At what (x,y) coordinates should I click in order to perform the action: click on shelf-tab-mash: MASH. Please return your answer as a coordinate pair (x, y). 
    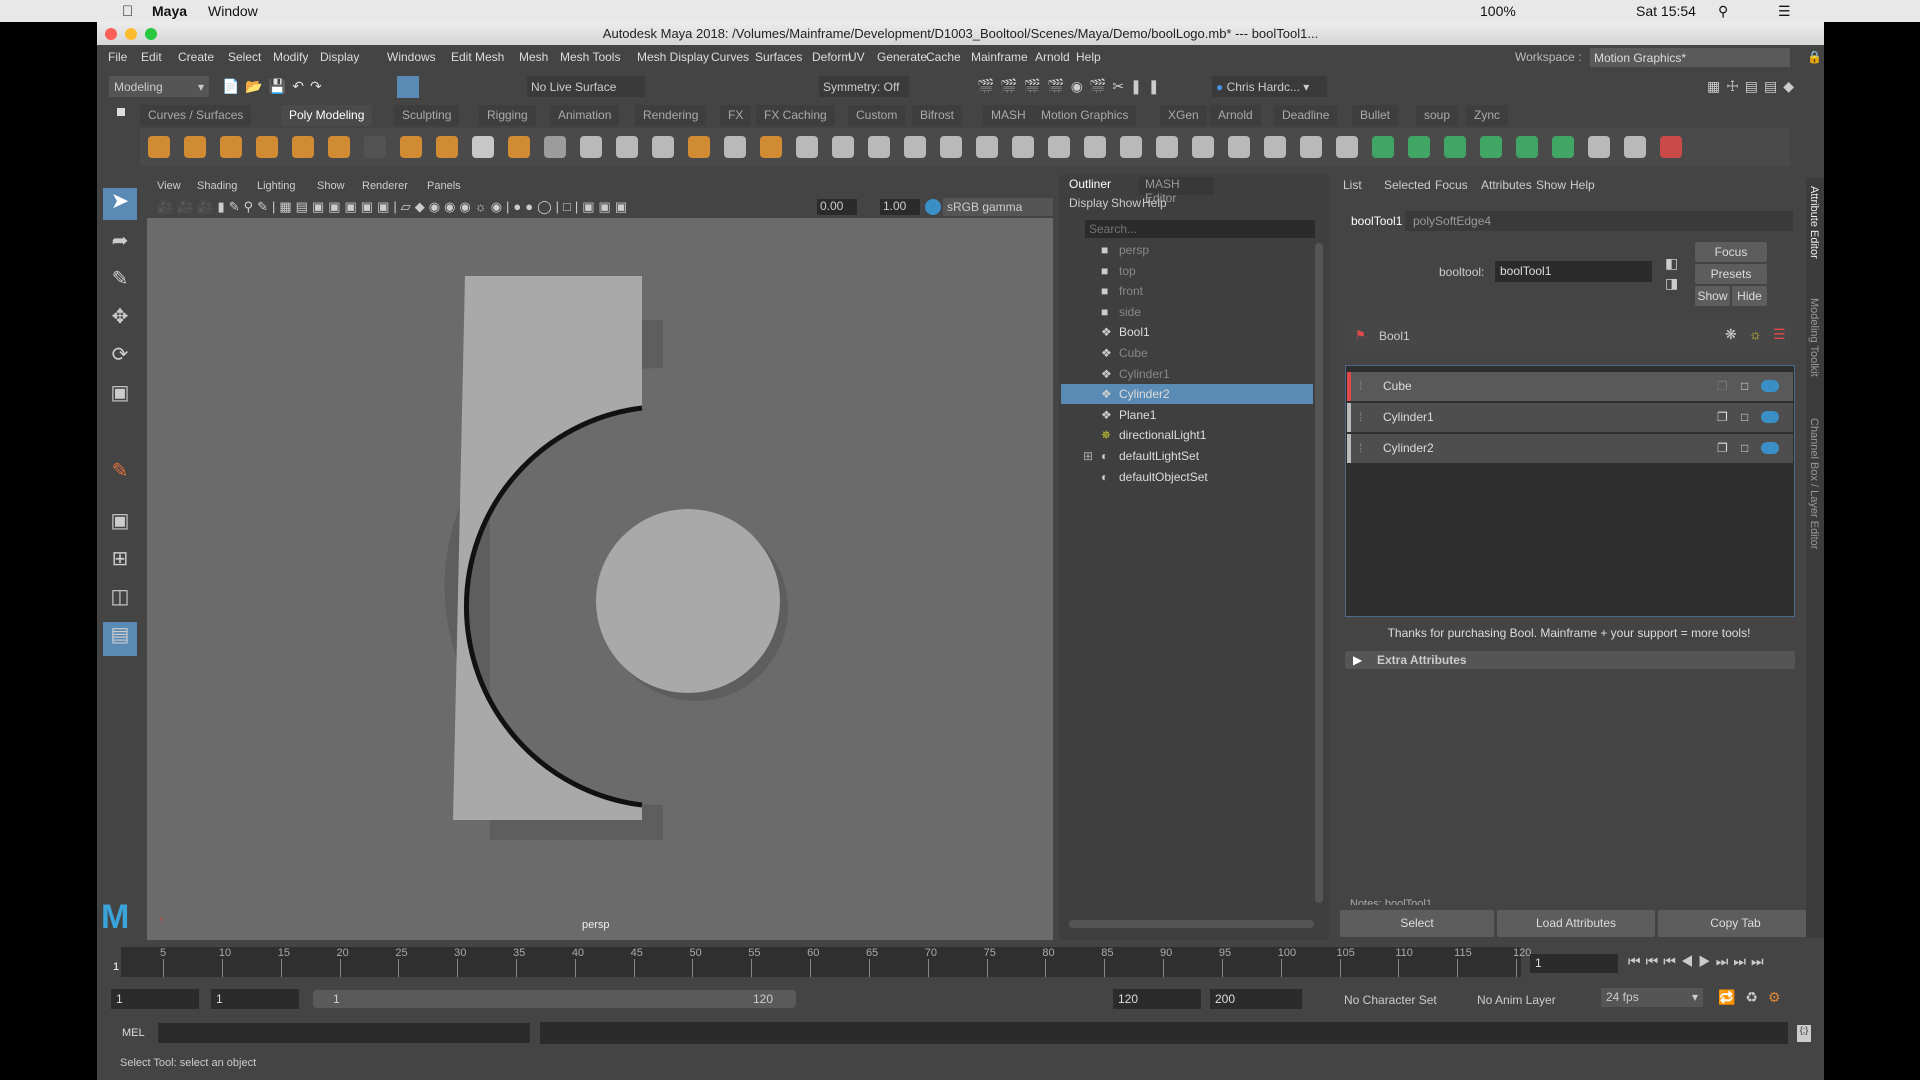
    Looking at the image, I should click on (1008, 115).